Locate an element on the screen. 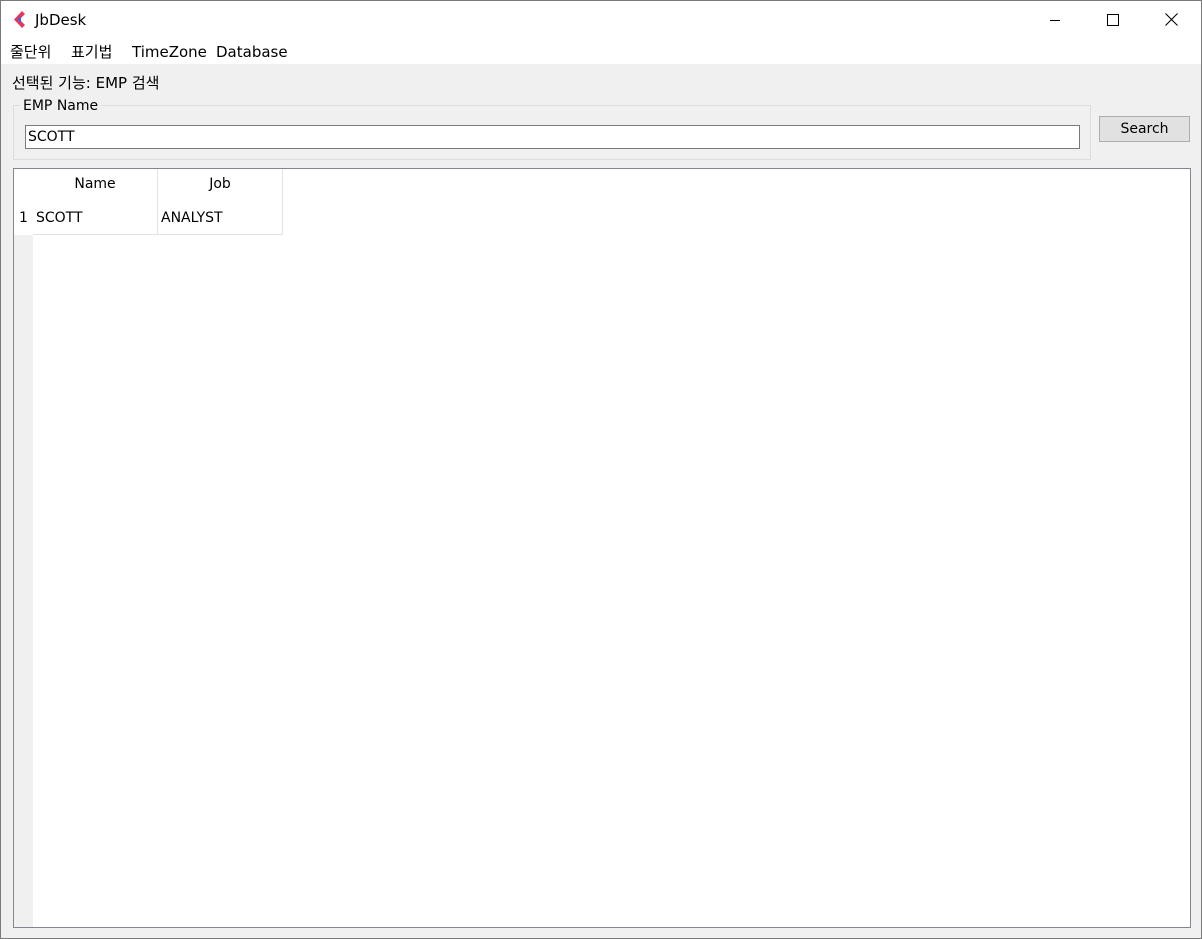  row-header: 1 is located at coordinates (23, 218).